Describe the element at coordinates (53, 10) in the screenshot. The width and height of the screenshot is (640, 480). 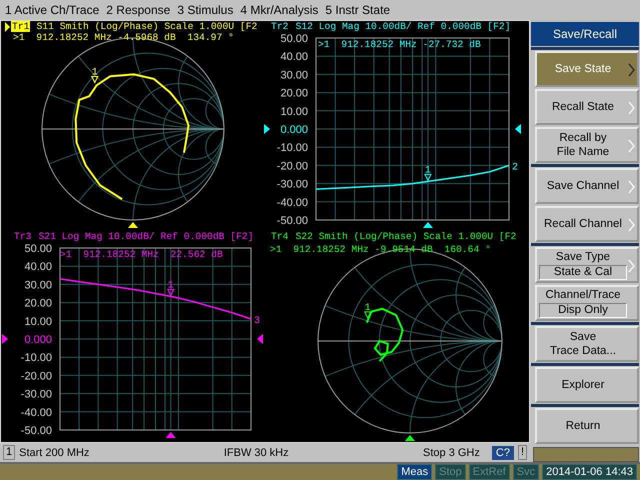
I see `menu-item: 1 Active Ch/Trace` at that location.